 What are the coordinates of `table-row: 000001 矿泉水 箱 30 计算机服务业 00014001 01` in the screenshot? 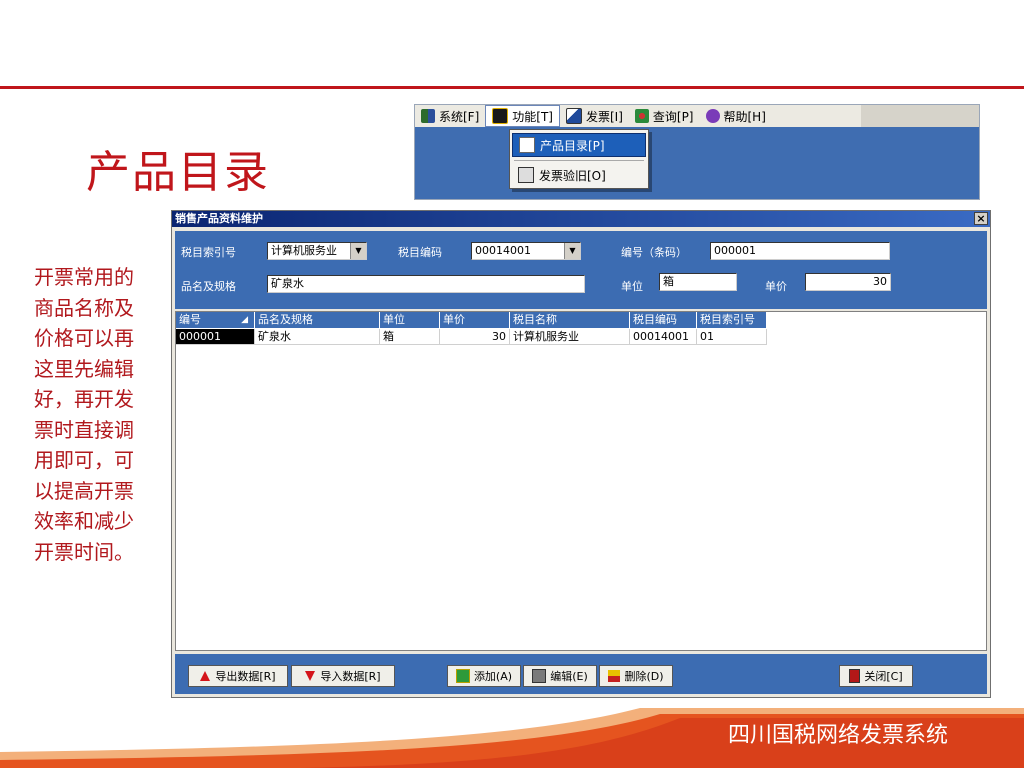 It's located at (471, 337).